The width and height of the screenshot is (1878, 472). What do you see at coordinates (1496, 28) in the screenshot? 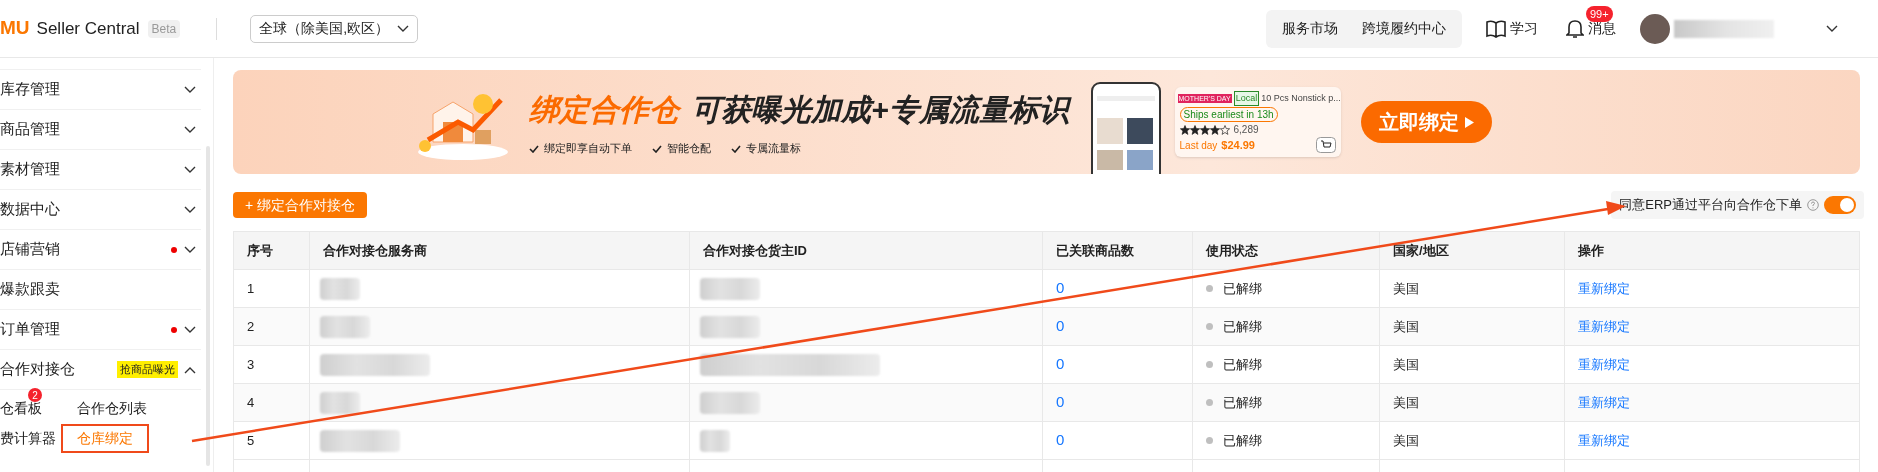
I see `book-icon` at bounding box center [1496, 28].